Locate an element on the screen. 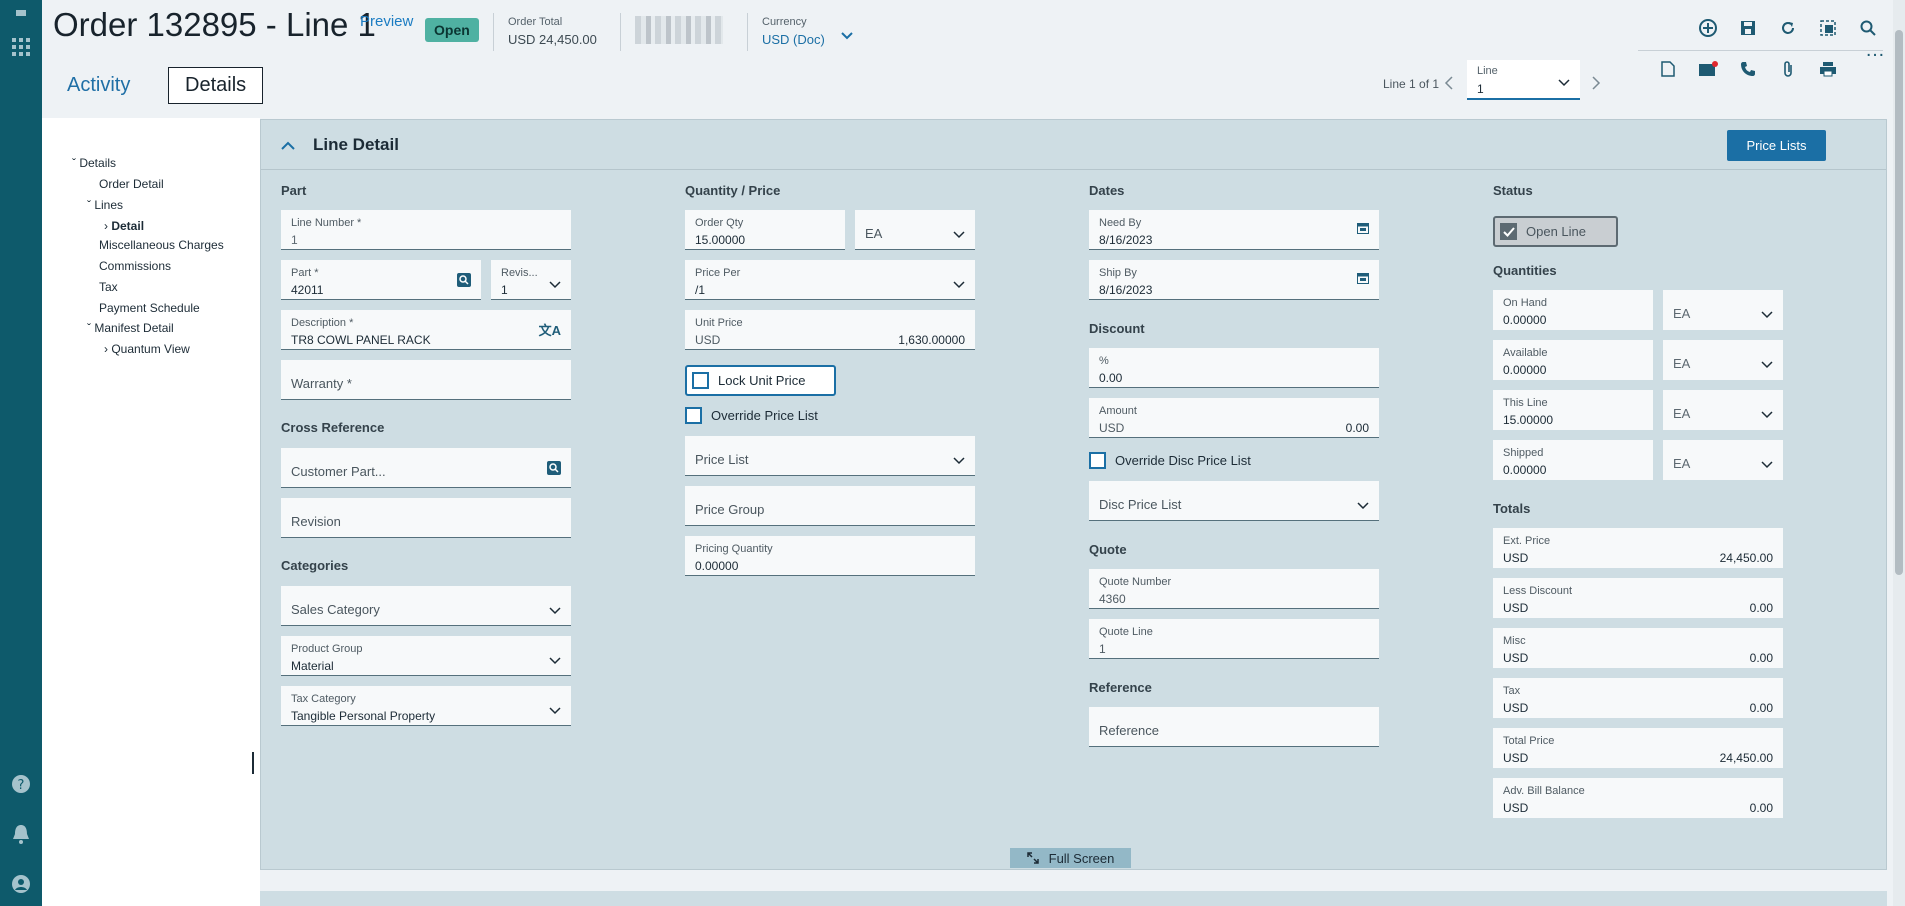 The image size is (1905, 906). order-uom-select: EA is located at coordinates (915, 230).